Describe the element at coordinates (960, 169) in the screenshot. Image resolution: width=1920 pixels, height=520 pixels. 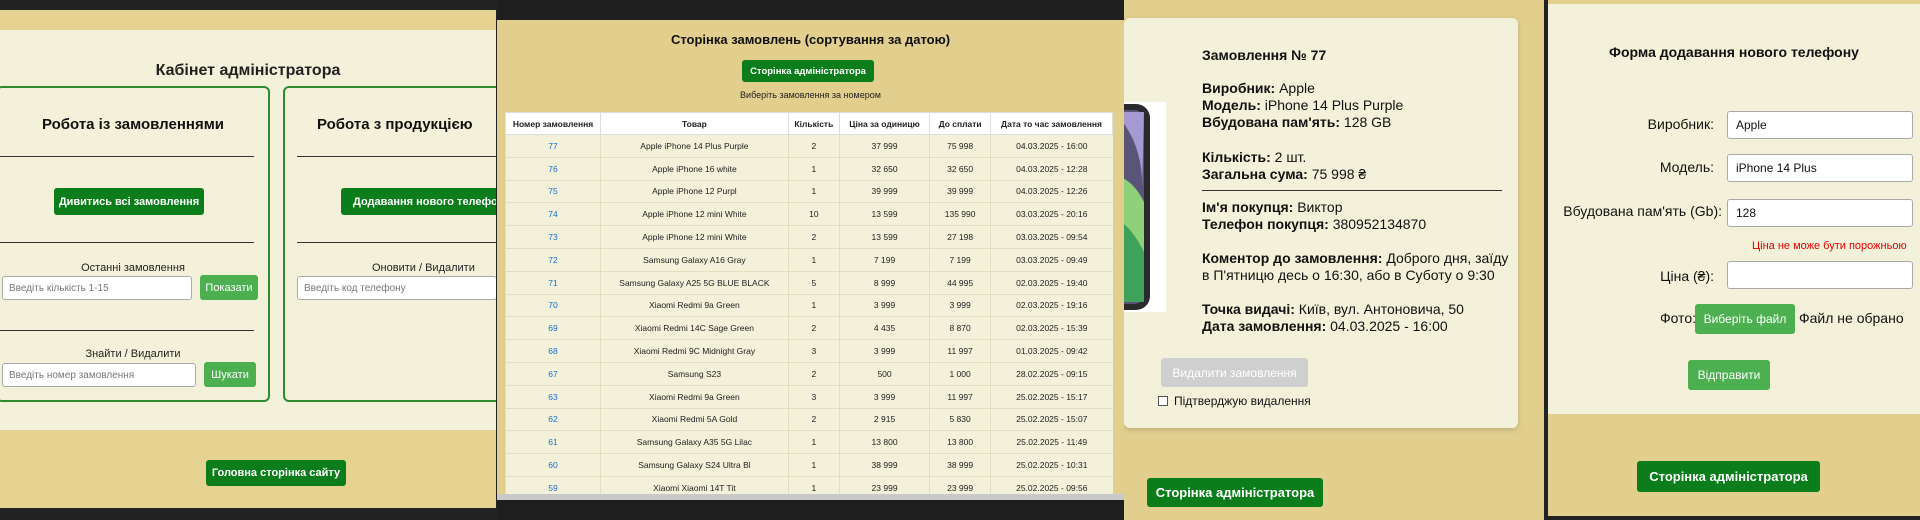
I see `table-cell: 32 650` at that location.